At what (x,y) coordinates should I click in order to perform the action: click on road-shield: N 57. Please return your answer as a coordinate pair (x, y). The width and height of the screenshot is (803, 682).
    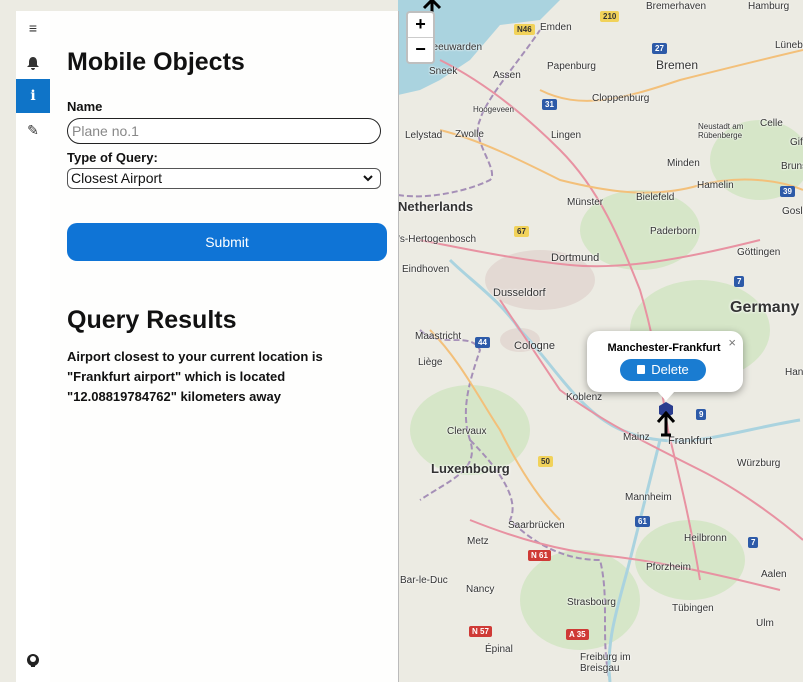
    Looking at the image, I should click on (480, 631).